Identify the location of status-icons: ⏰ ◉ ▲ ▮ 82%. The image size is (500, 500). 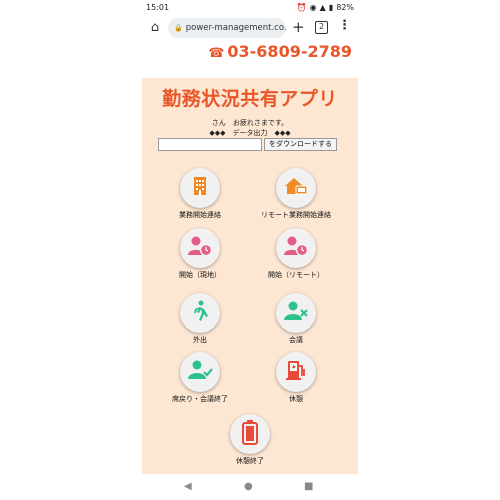
(325, 7).